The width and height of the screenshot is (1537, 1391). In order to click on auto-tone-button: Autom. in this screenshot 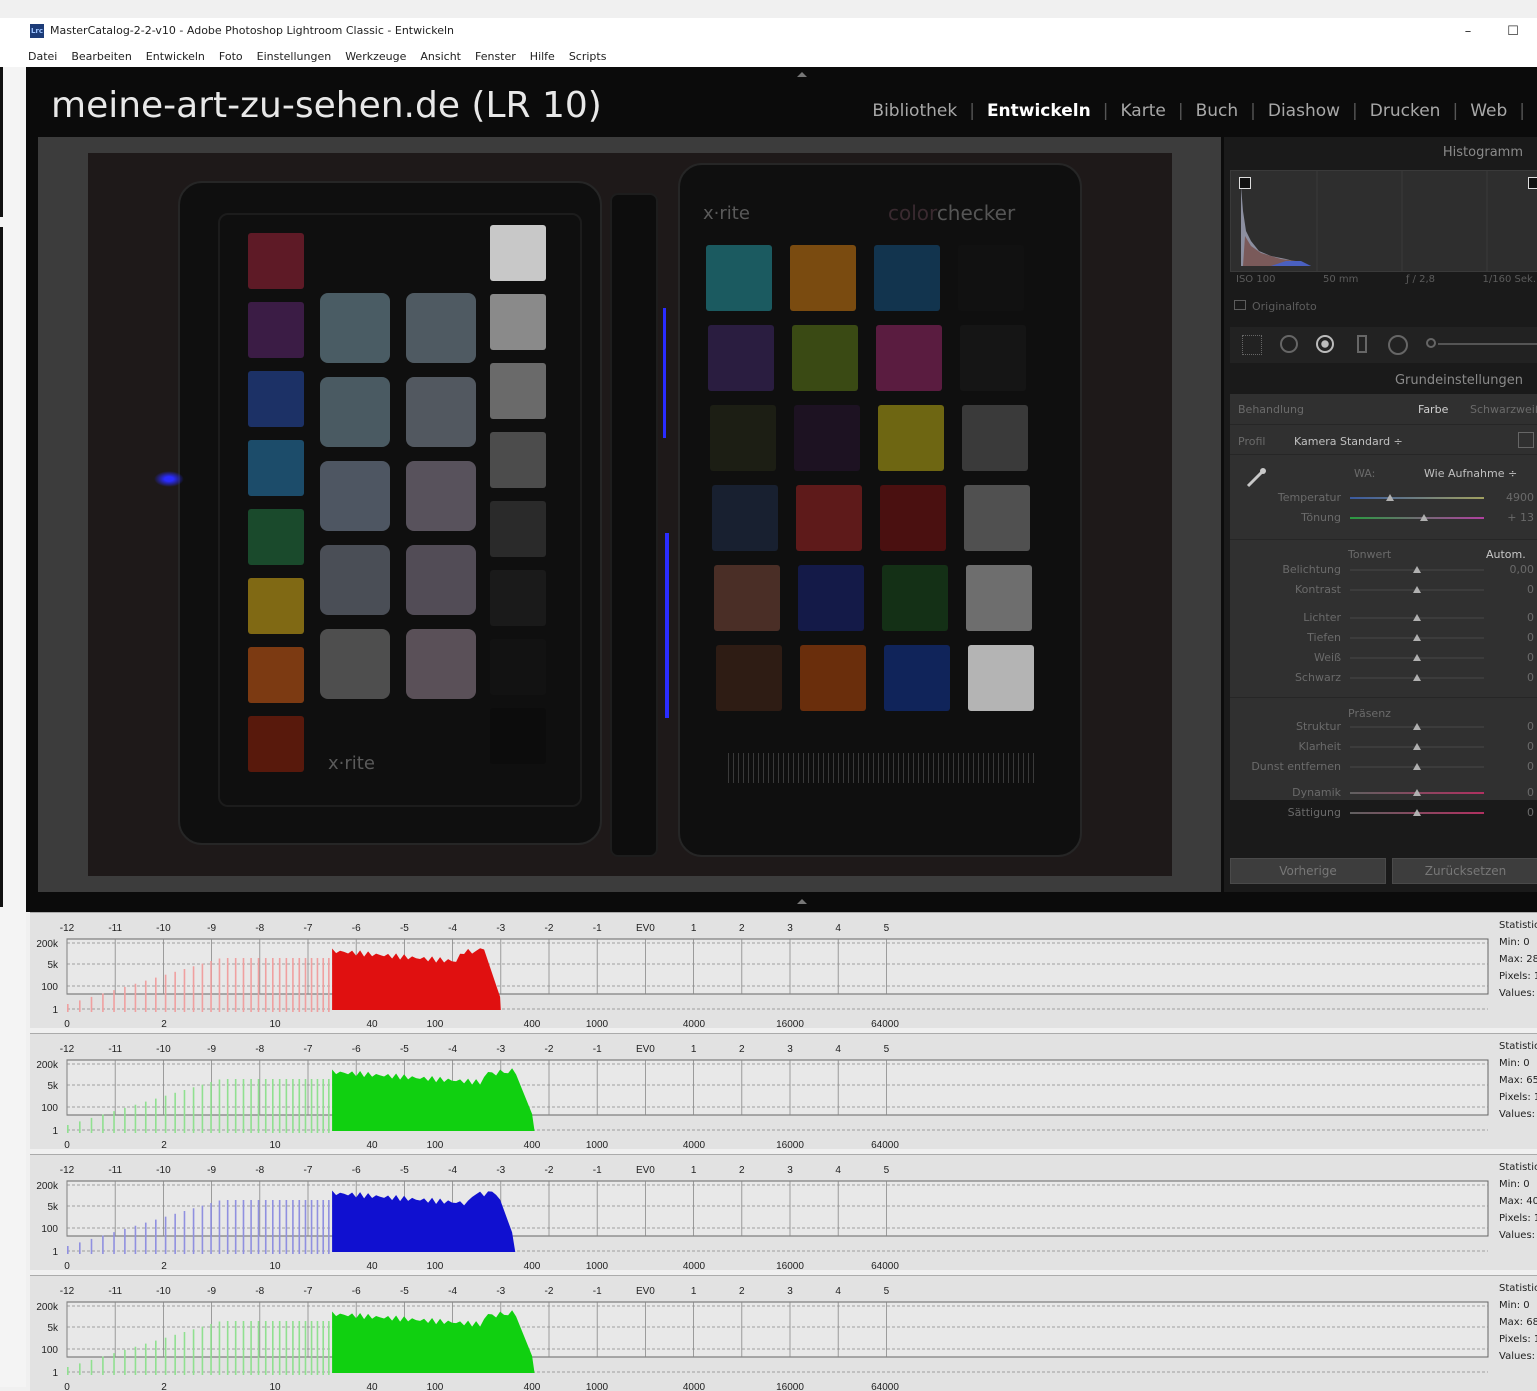, I will do `click(1506, 554)`.